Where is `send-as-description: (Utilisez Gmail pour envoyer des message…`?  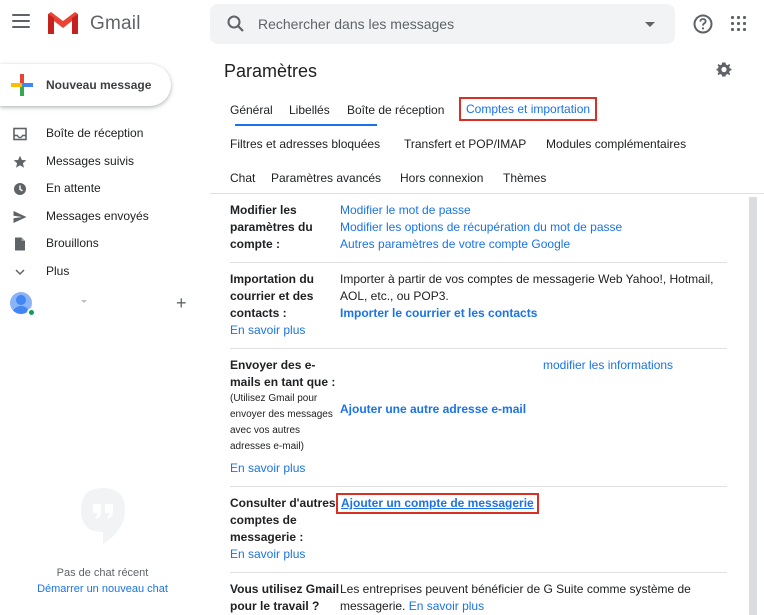 send-as-description: (Utilisez Gmail pour envoyer des message… is located at coordinates (281, 422).